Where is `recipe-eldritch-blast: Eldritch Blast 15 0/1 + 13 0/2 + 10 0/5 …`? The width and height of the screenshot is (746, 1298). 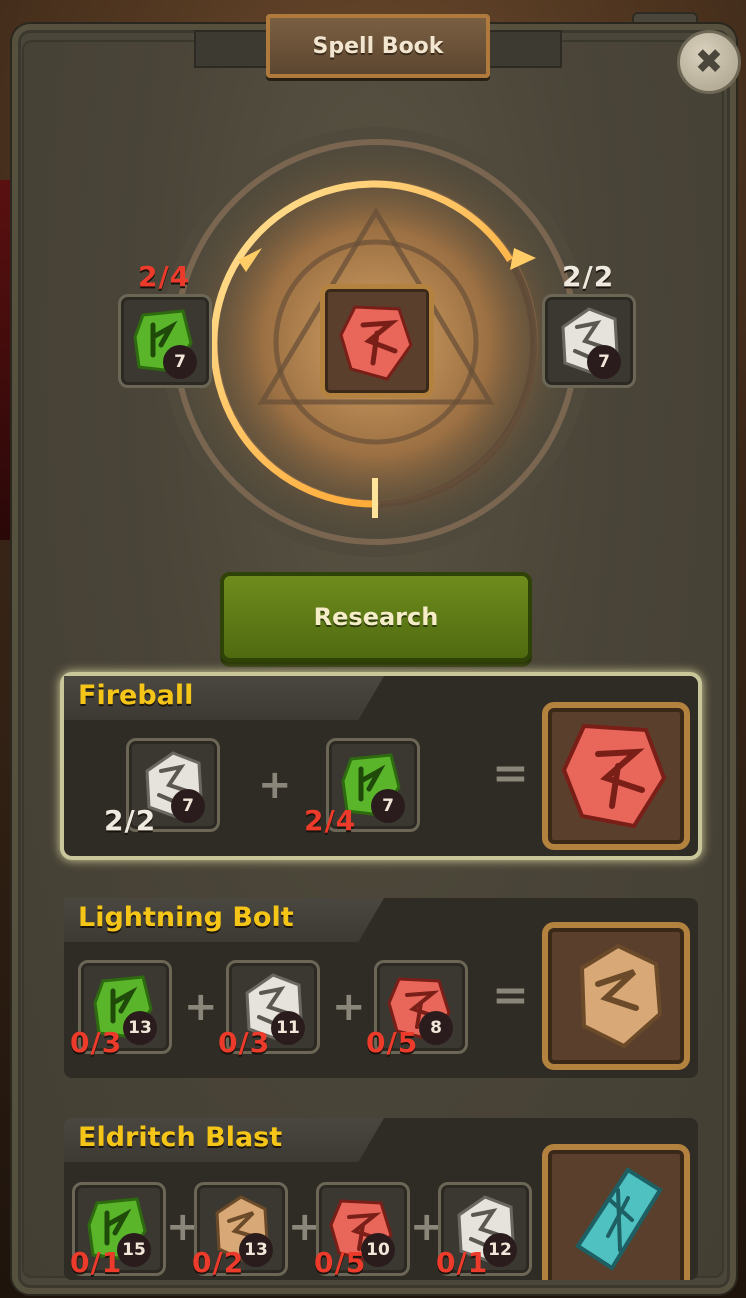
recipe-eldritch-blast: Eldritch Blast 15 0/1 + 13 0/2 + 10 0/5 … is located at coordinates (381, 1199).